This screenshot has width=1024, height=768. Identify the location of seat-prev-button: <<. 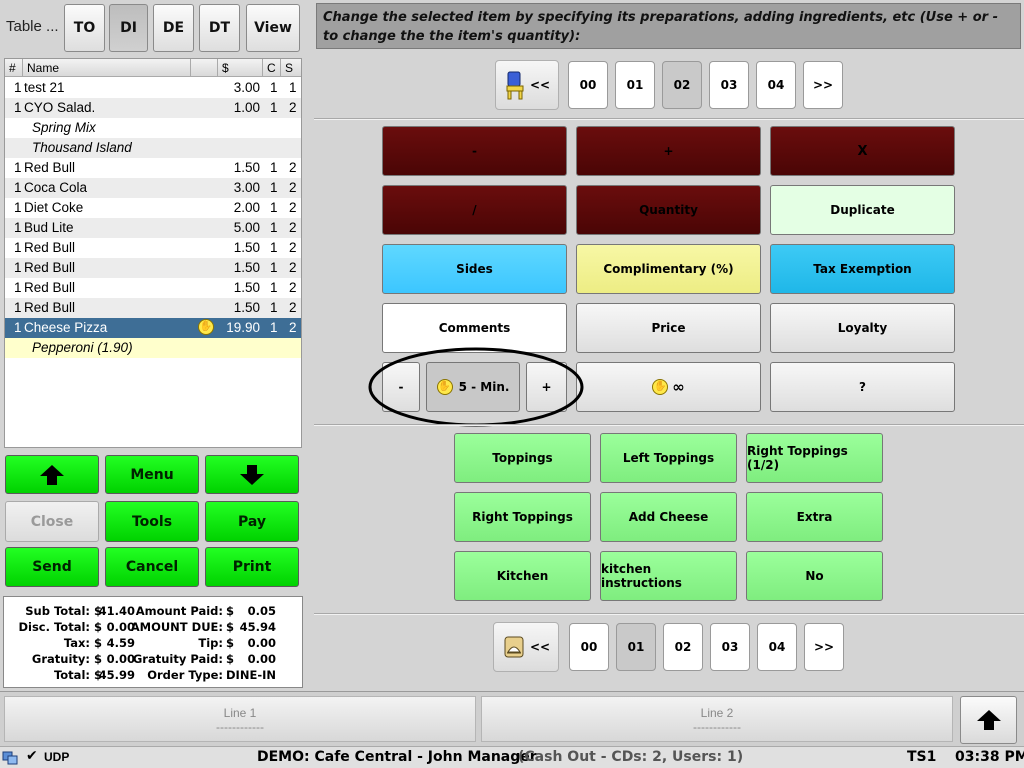
(527, 85).